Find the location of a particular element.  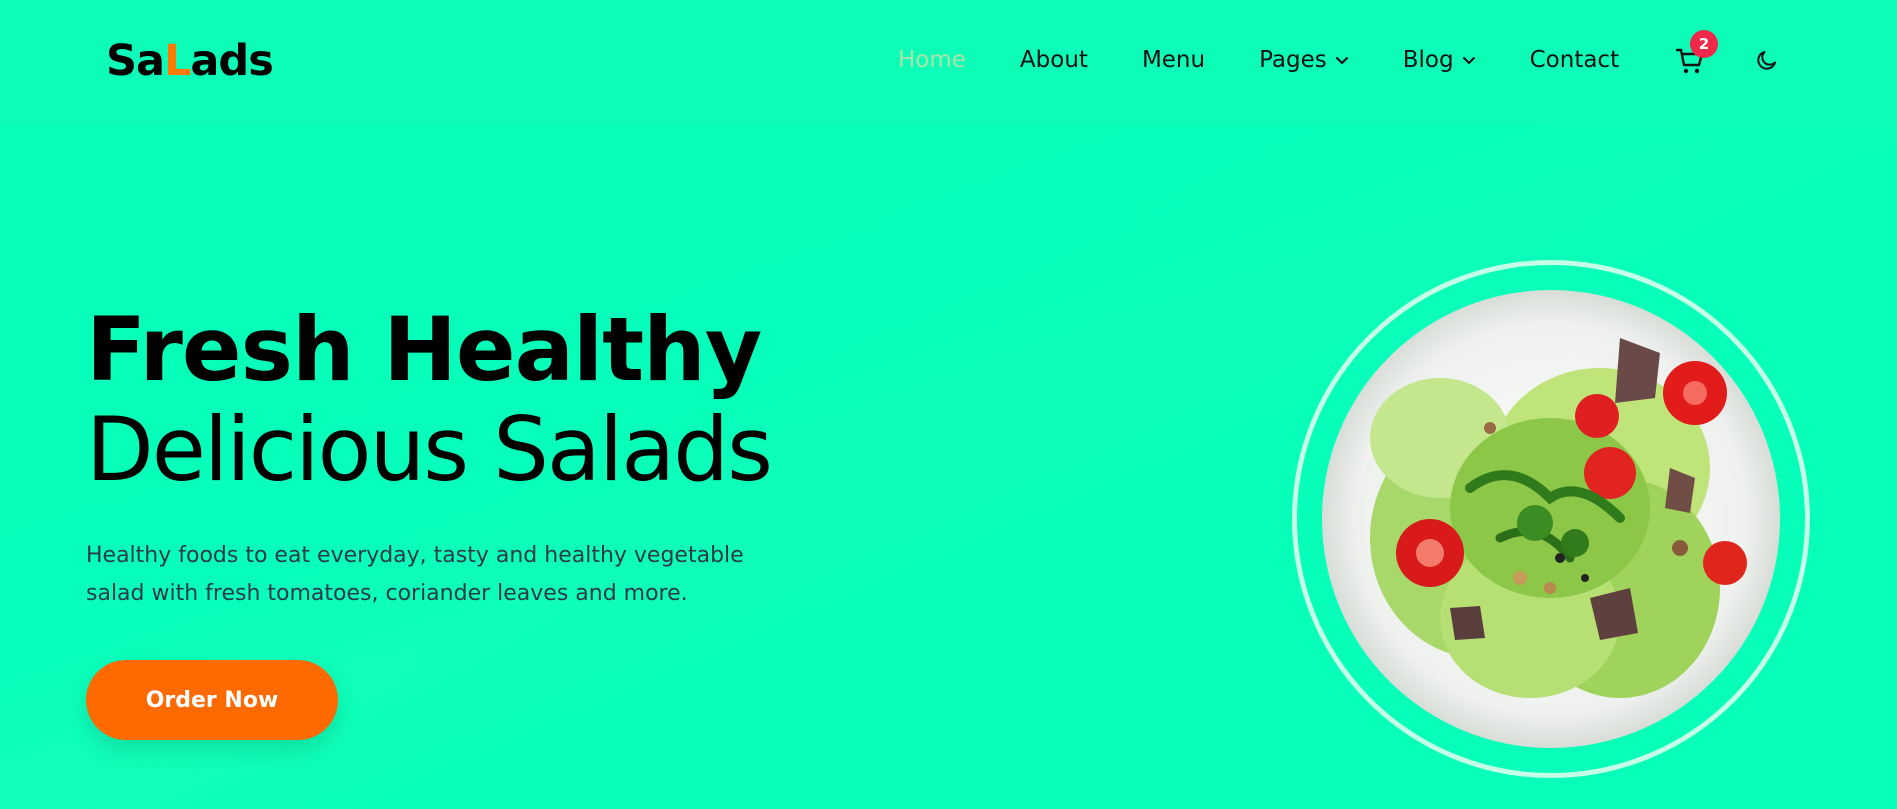

nav-about-label: About is located at coordinates (1053, 60).